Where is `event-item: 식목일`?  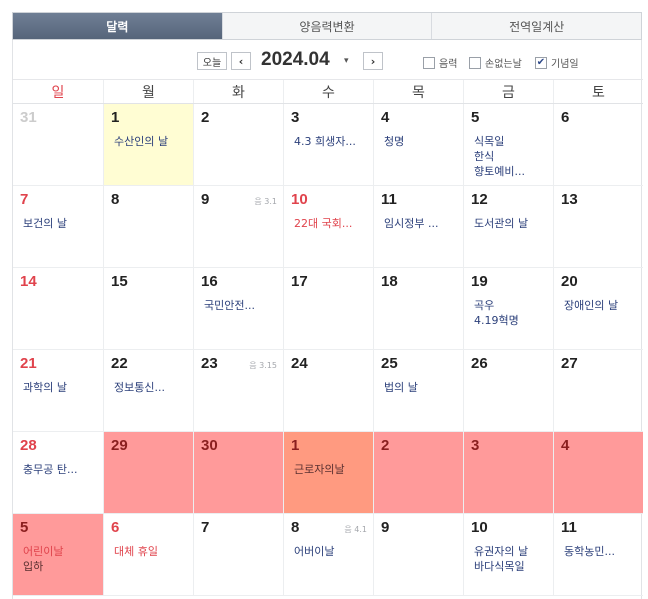
event-item: 식목일 is located at coordinates (511, 141).